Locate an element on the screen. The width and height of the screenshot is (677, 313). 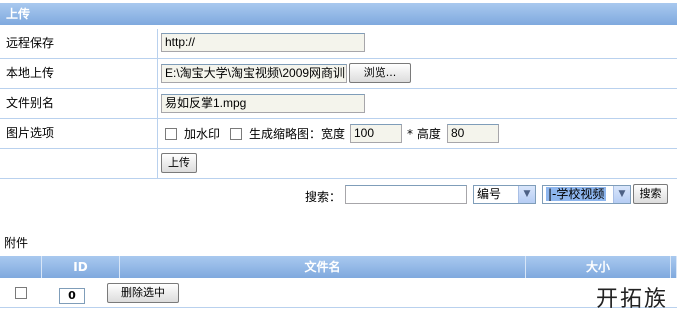
delete-selected-button: 删除选中 is located at coordinates (143, 293).